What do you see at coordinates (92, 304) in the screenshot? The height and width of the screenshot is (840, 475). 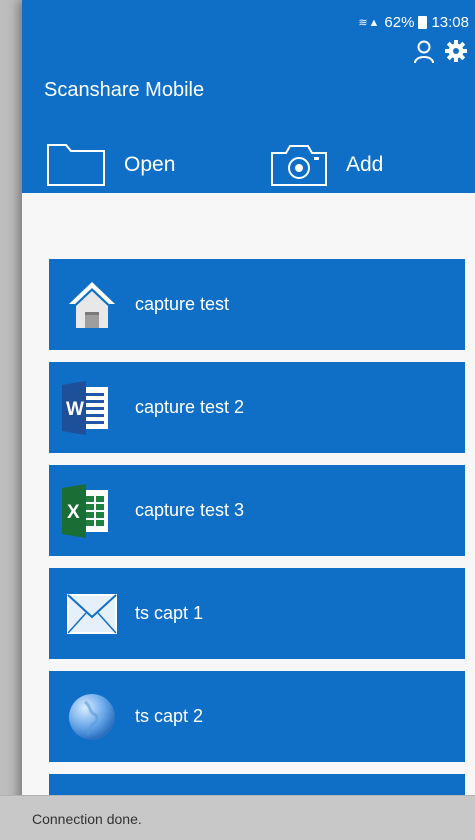 I see `home-icon` at bounding box center [92, 304].